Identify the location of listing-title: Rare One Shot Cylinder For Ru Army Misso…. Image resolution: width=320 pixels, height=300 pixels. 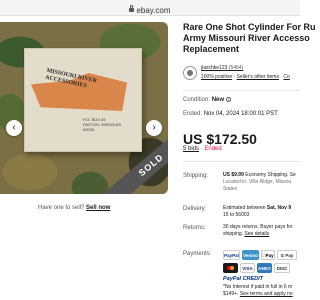
(249, 38).